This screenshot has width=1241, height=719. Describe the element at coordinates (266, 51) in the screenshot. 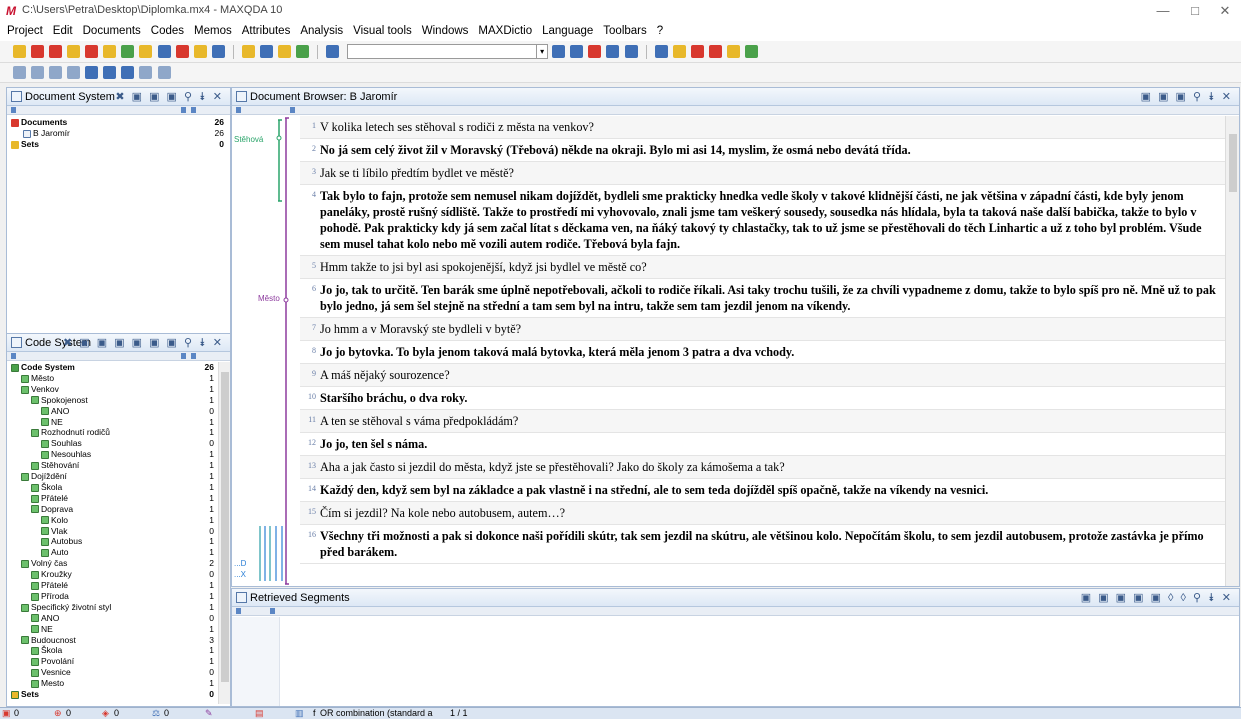

I see `window-code-system-icon` at that location.